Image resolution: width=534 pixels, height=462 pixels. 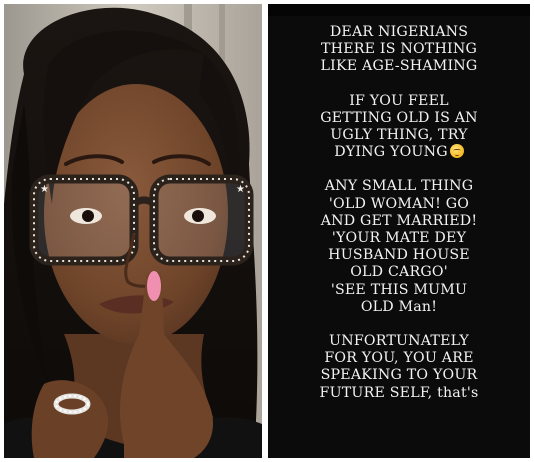 What do you see at coordinates (399, 392) in the screenshot?
I see `story-line: FUTURE SELF, that's` at bounding box center [399, 392].